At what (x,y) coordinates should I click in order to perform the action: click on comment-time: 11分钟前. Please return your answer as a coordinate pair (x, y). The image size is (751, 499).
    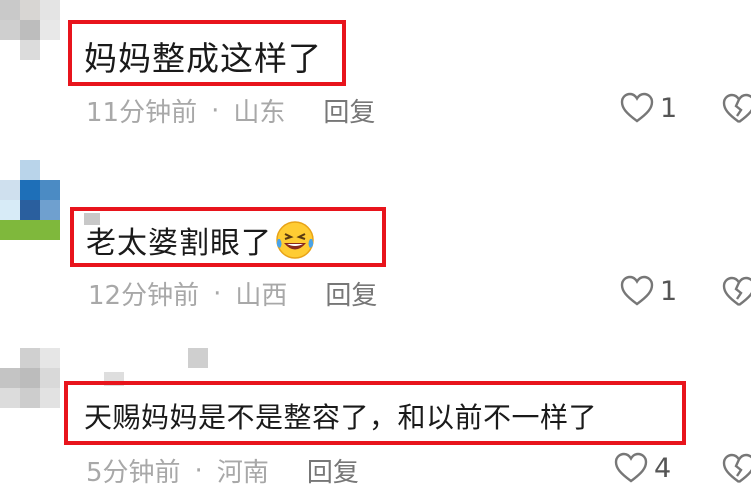
    Looking at the image, I should click on (142, 113).